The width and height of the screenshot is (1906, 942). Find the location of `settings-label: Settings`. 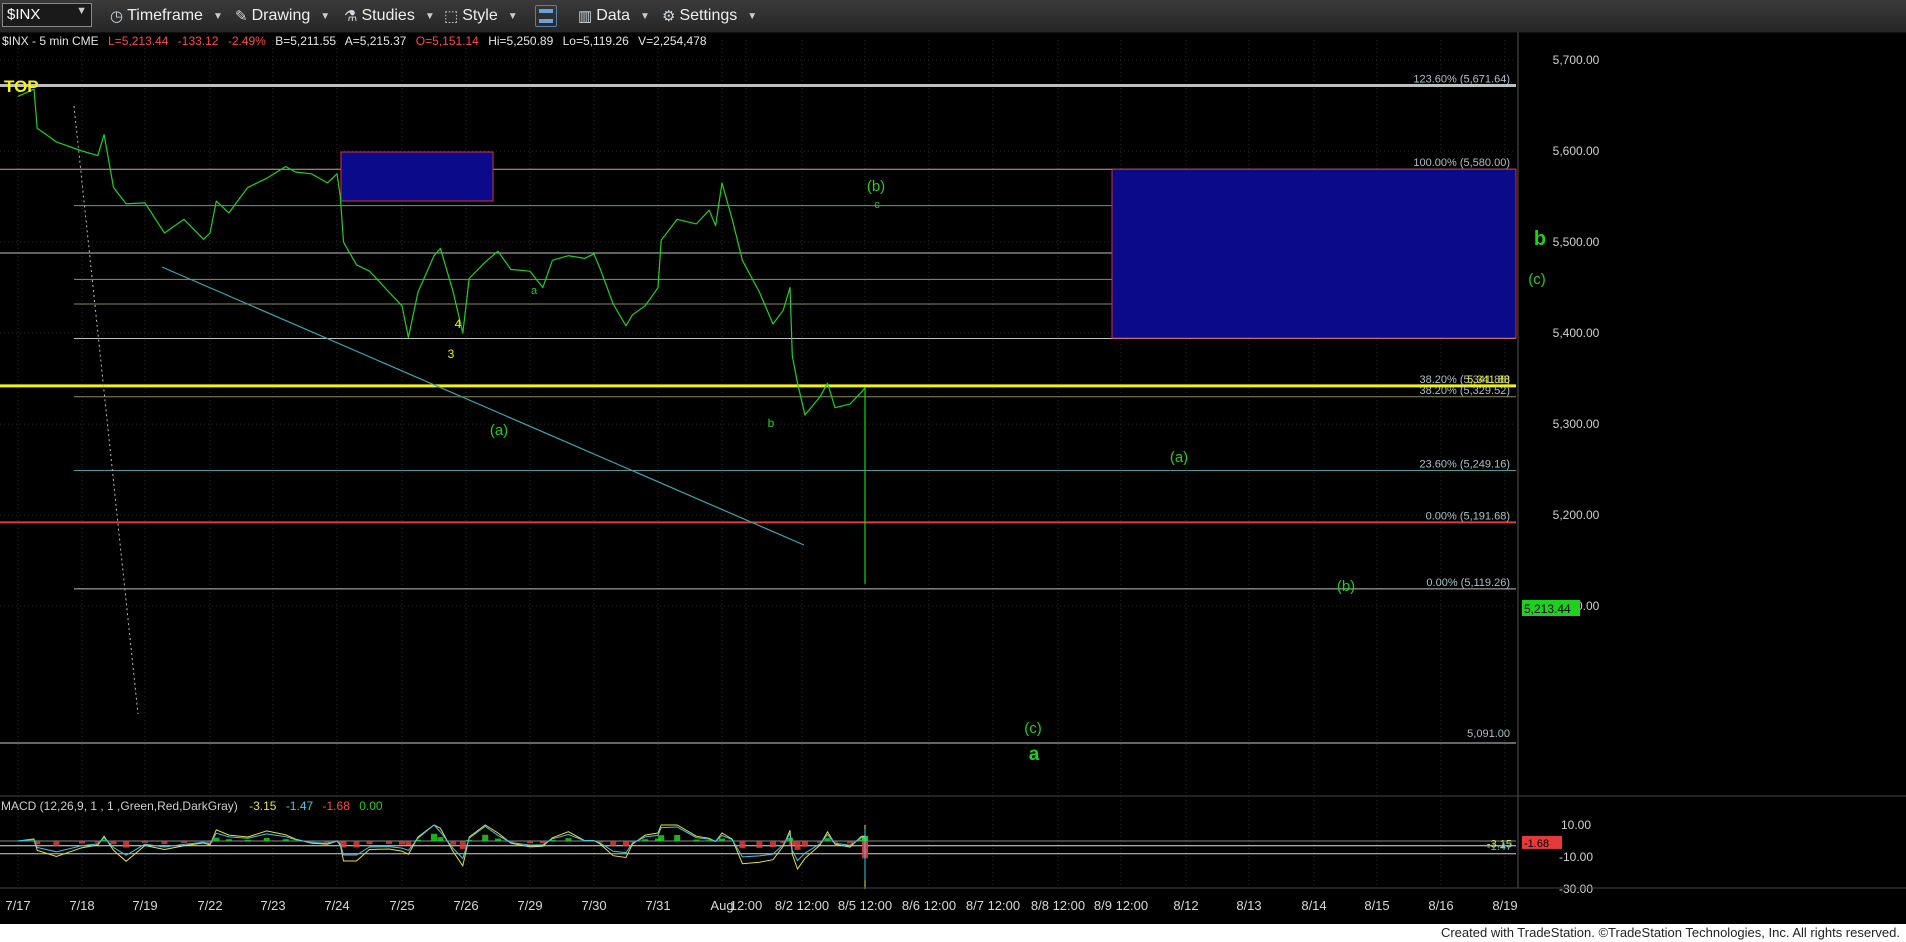

settings-label: Settings is located at coordinates (708, 15).